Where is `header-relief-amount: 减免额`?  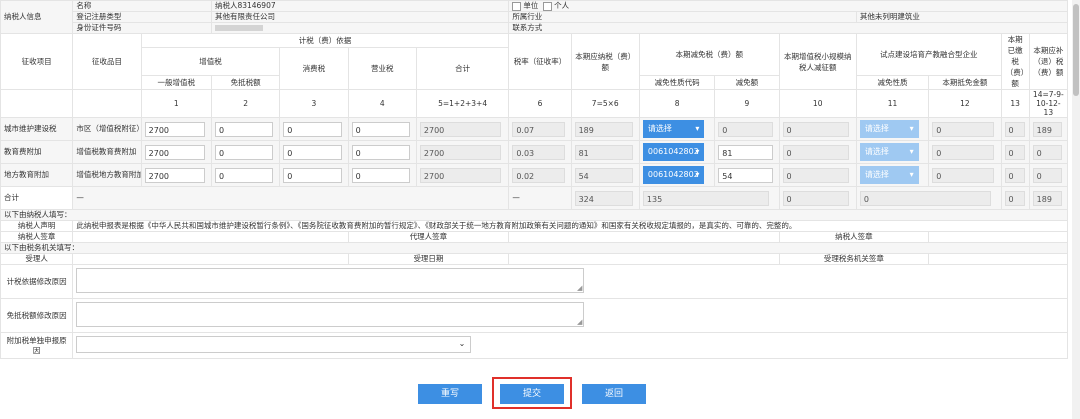 header-relief-amount: 减免额 is located at coordinates (747, 82).